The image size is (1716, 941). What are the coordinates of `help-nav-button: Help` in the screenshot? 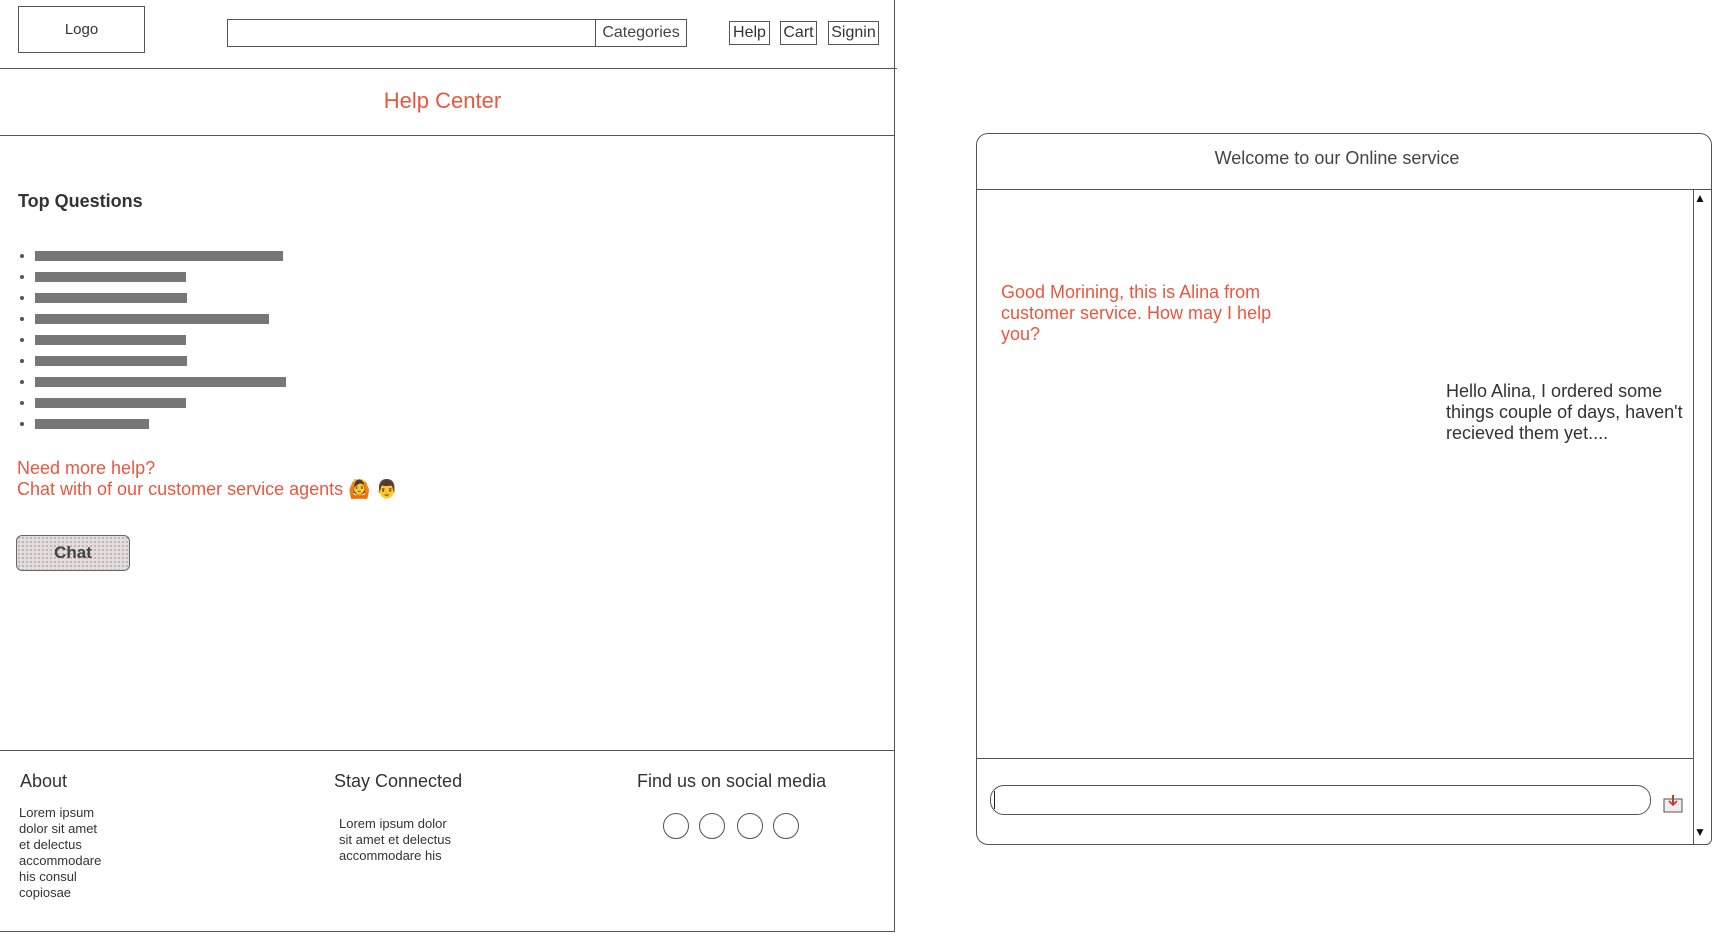 It's located at (749, 33).